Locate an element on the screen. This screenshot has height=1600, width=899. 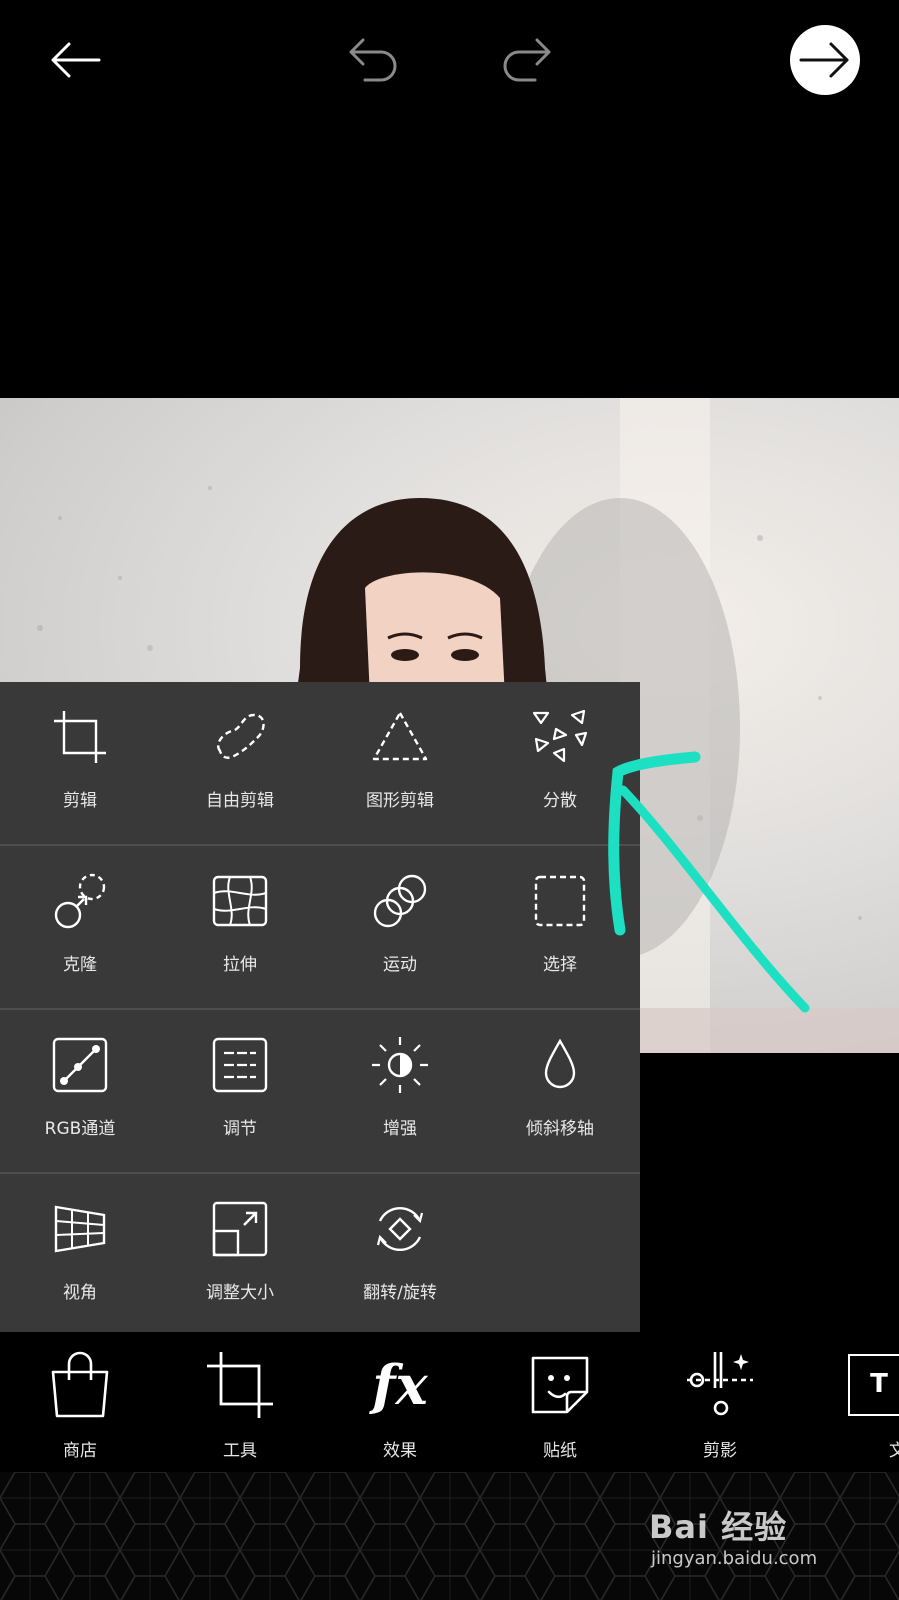
text-icon: T is located at coordinates (873, 1385).